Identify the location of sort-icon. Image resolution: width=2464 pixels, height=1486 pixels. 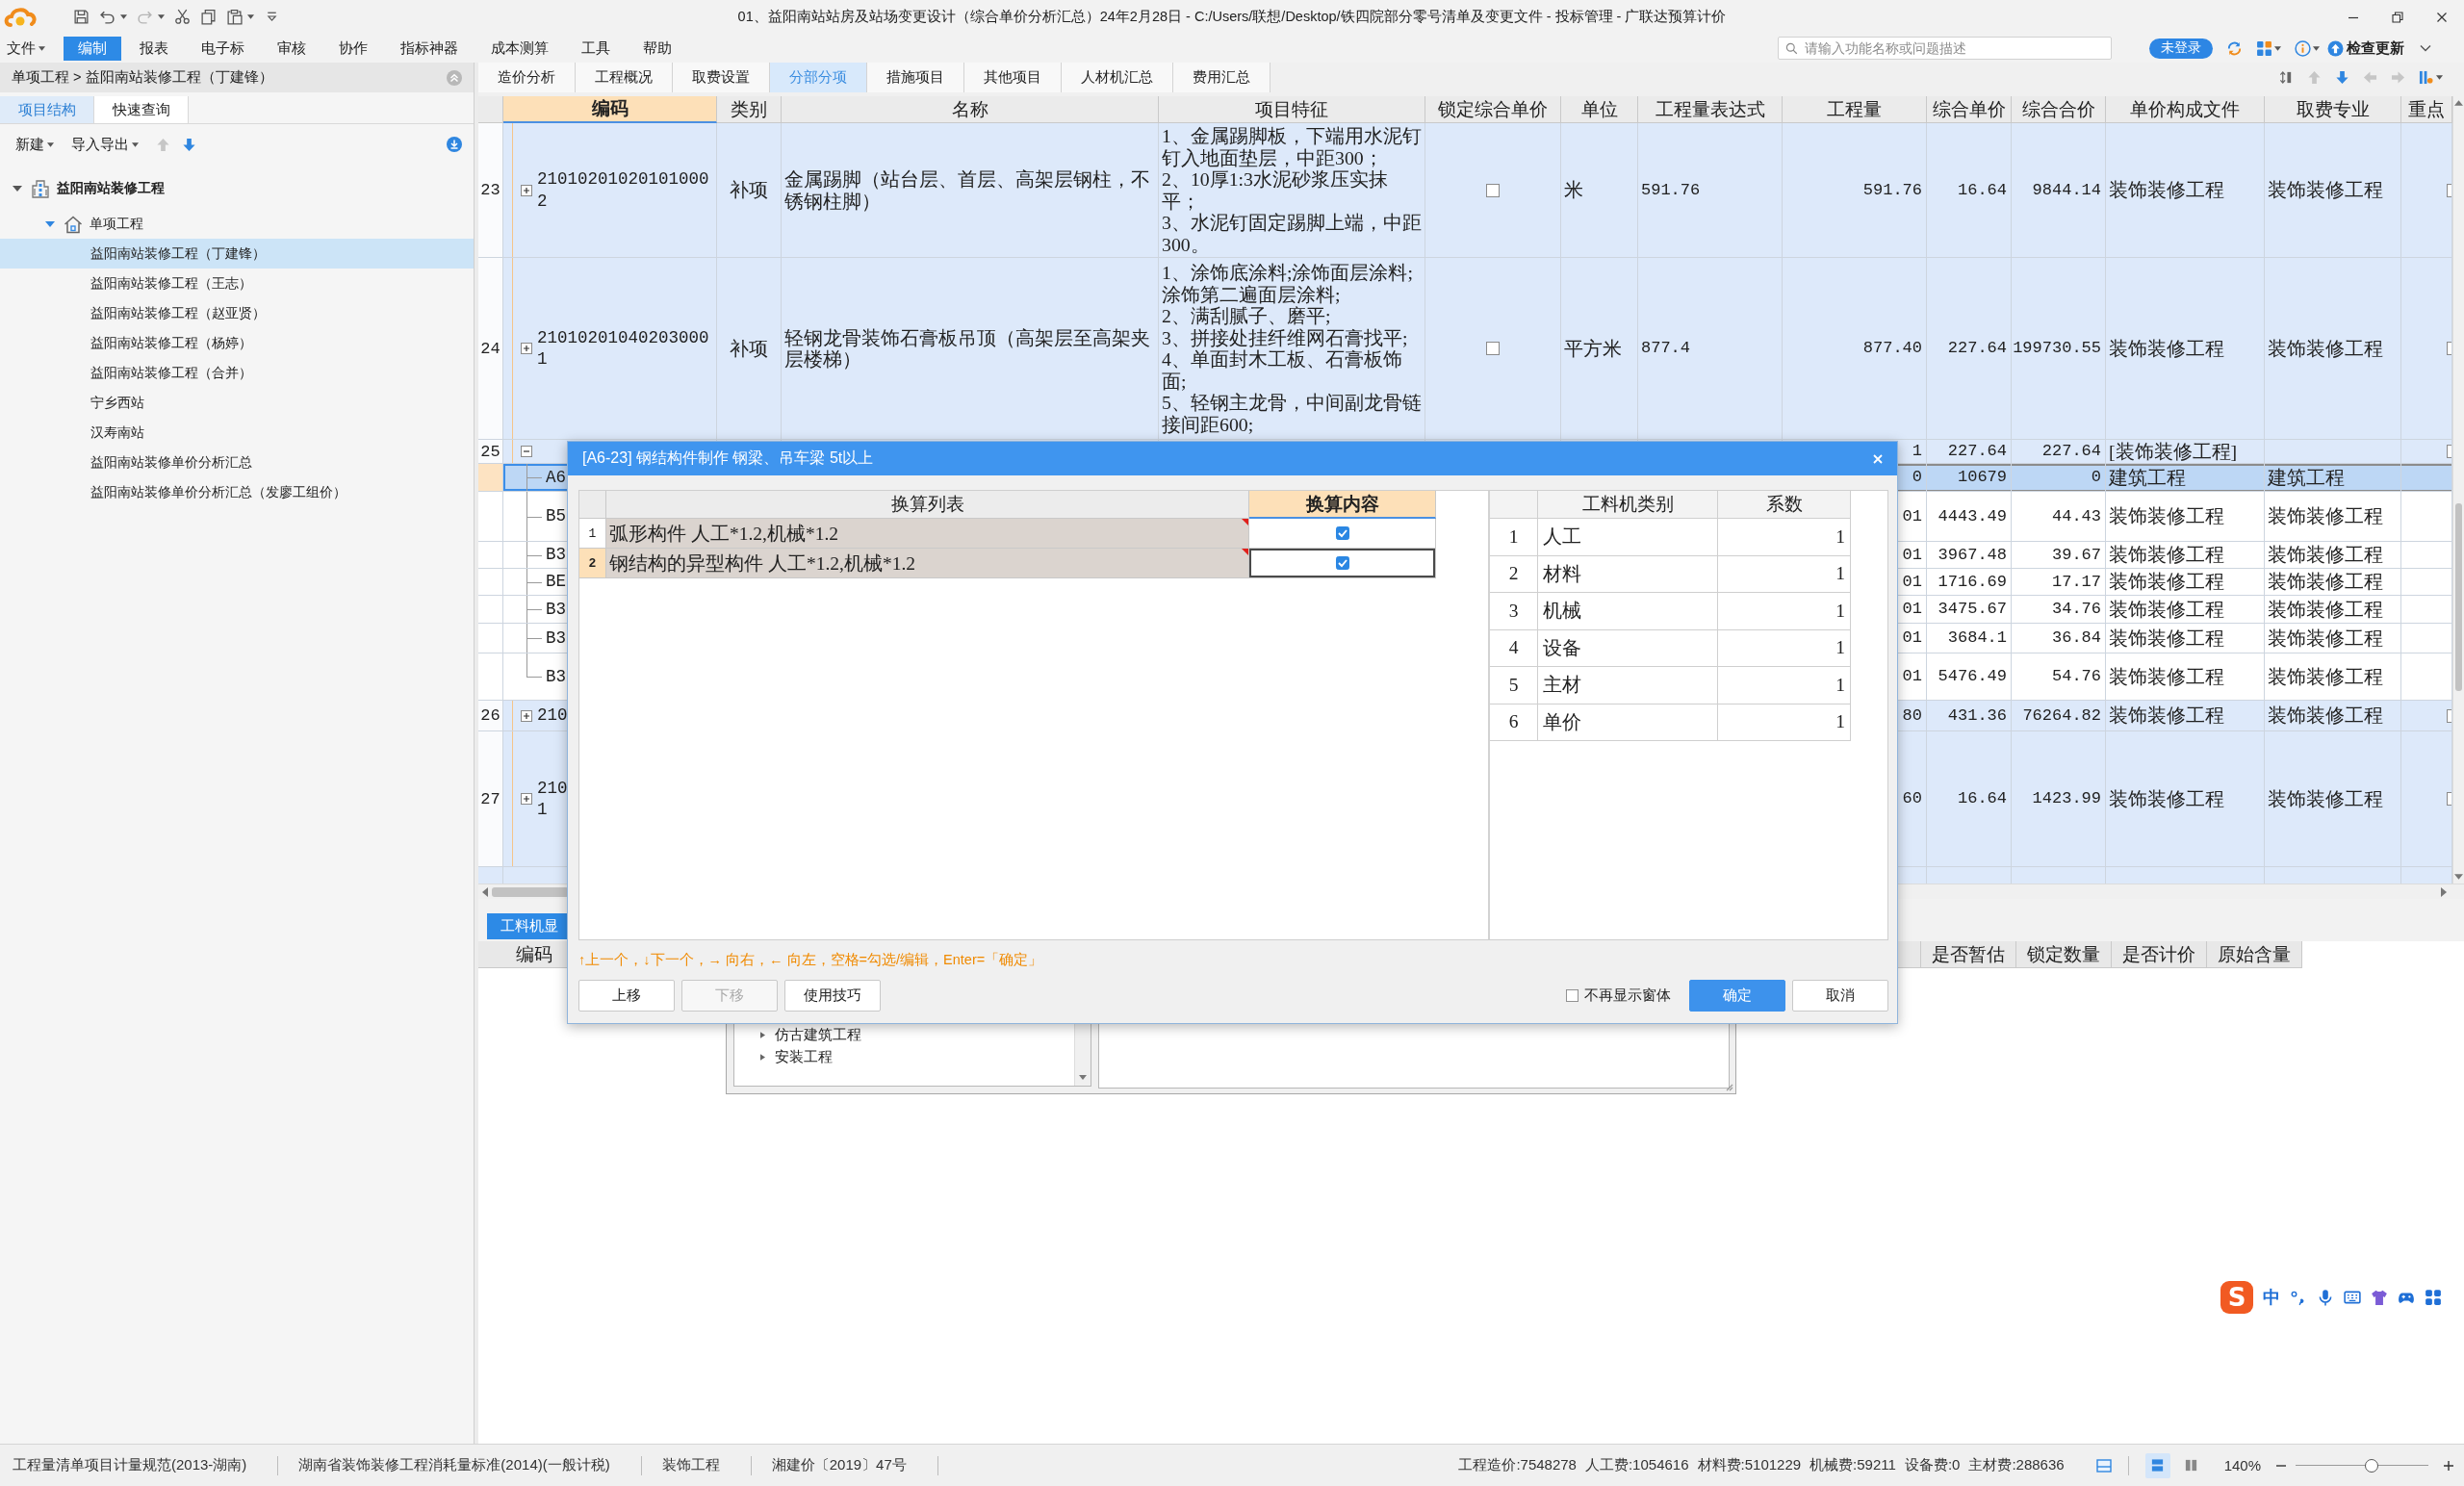
(2286, 78).